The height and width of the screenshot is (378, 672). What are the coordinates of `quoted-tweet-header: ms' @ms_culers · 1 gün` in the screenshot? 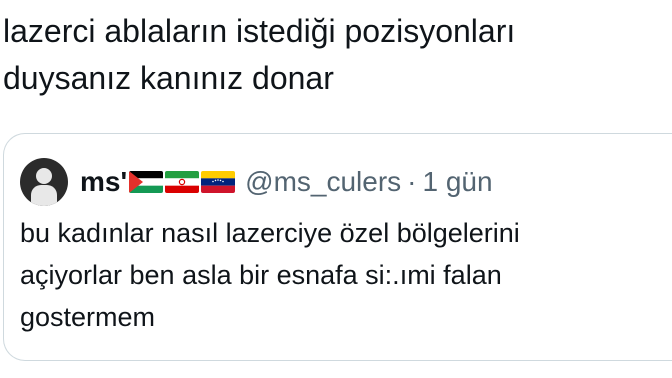 It's located at (256, 182).